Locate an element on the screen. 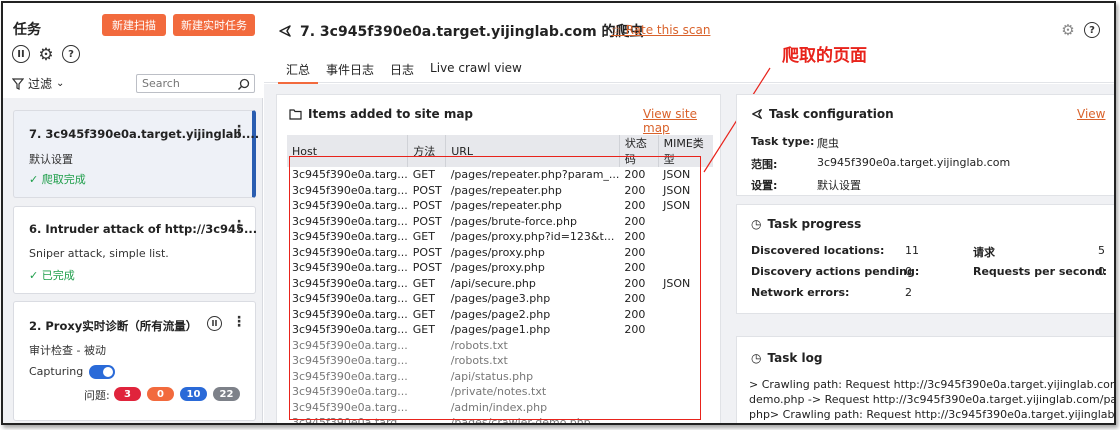  progress-title-text: Task progress is located at coordinates (814, 224).